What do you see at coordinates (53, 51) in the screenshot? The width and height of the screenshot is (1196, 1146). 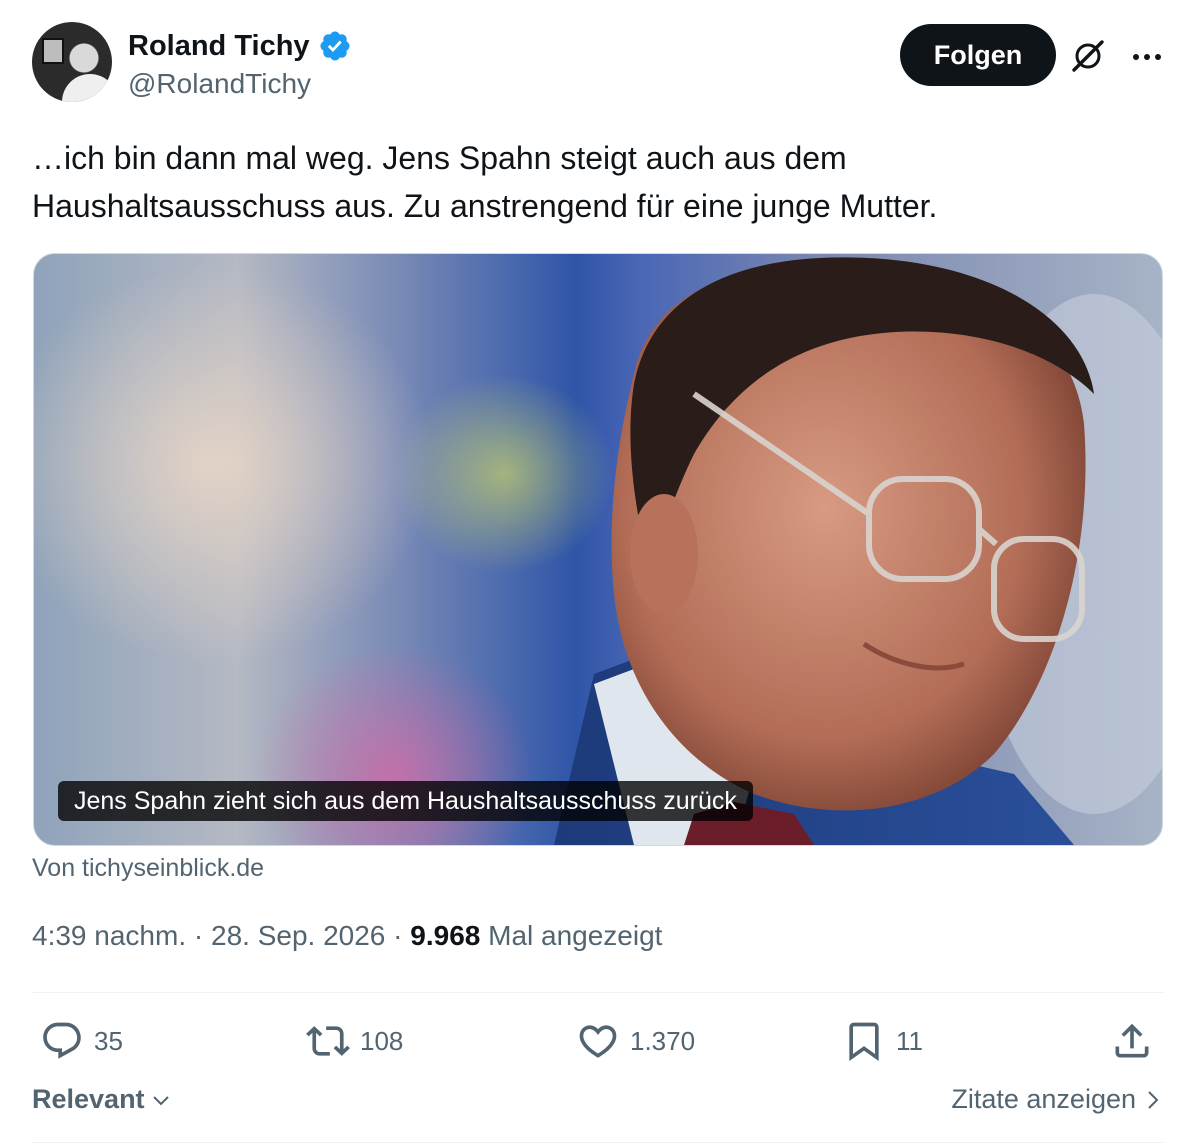 I see `avatar-picture-frame` at bounding box center [53, 51].